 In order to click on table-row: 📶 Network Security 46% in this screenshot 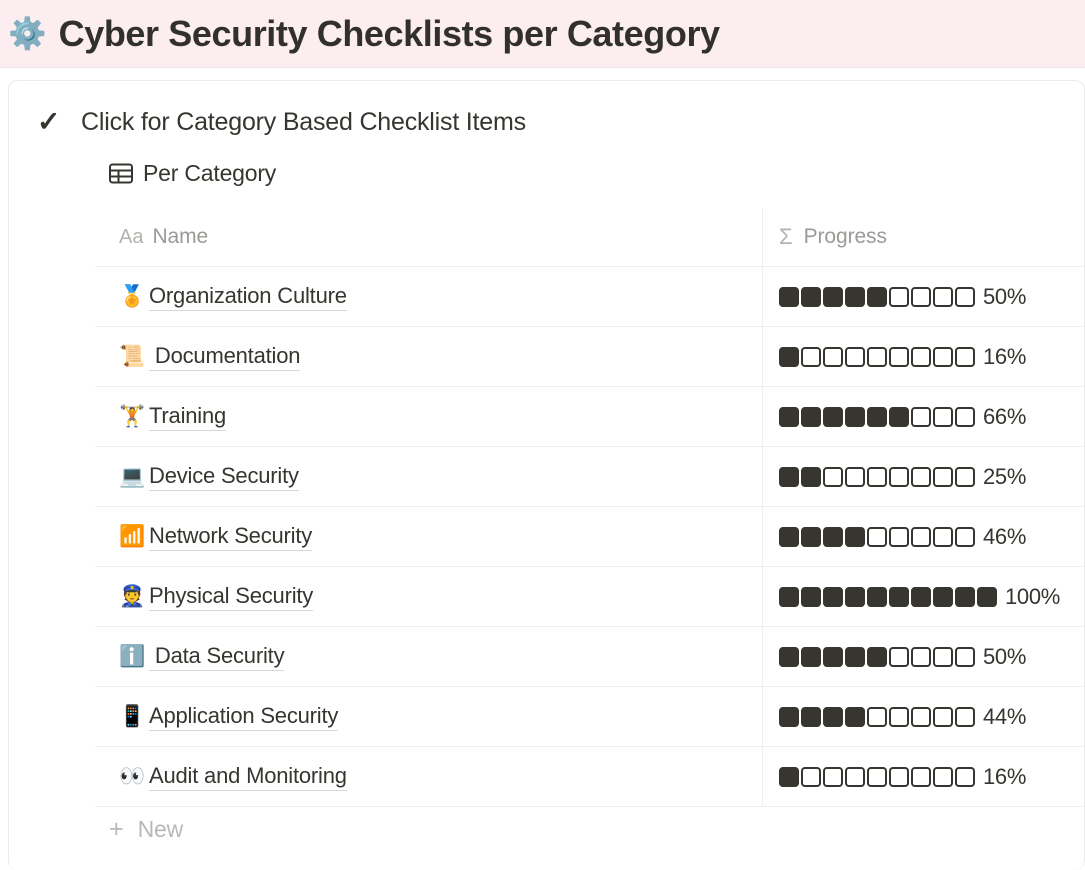, I will do `click(589, 537)`.